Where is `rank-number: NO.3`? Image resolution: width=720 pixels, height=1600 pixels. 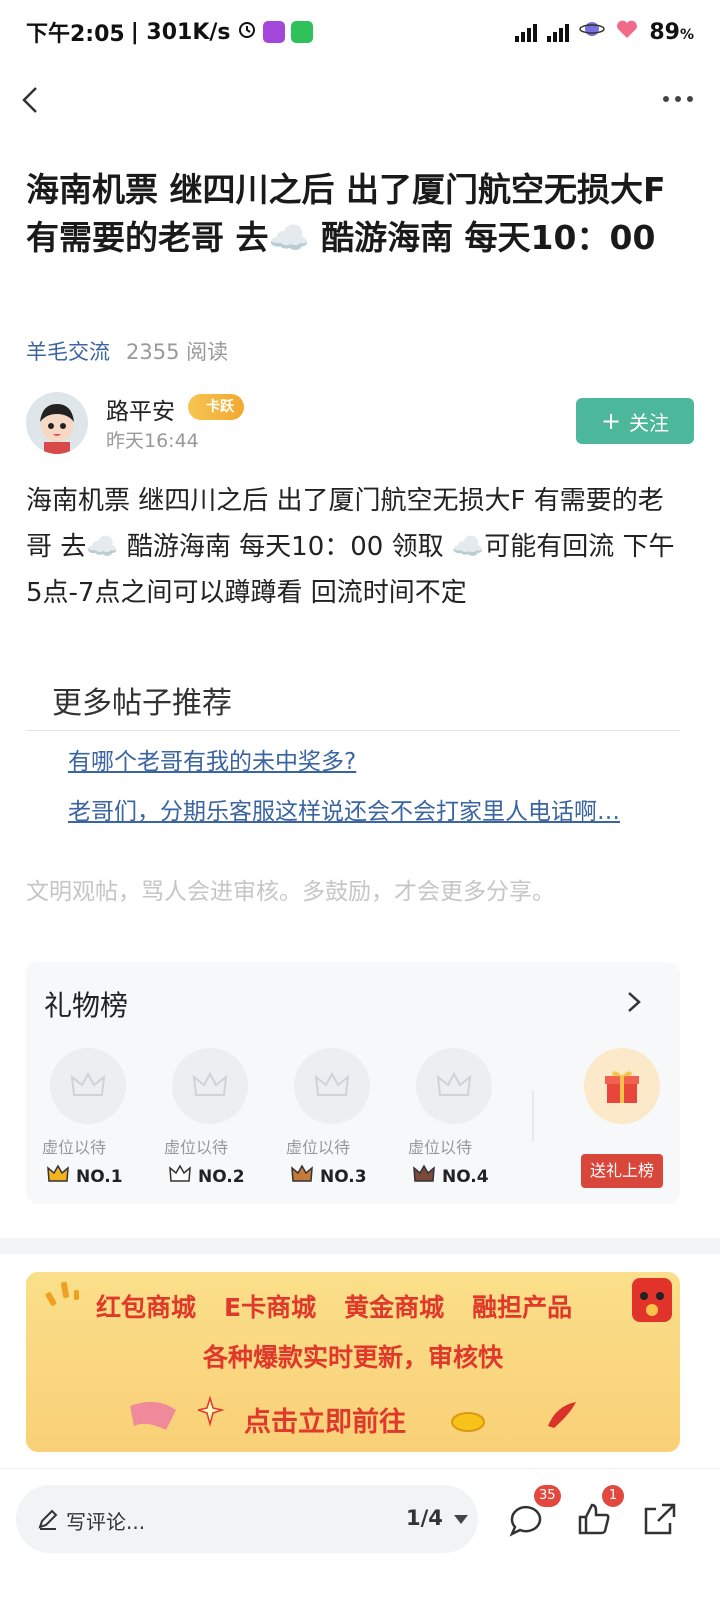
rank-number: NO.3 is located at coordinates (343, 1176).